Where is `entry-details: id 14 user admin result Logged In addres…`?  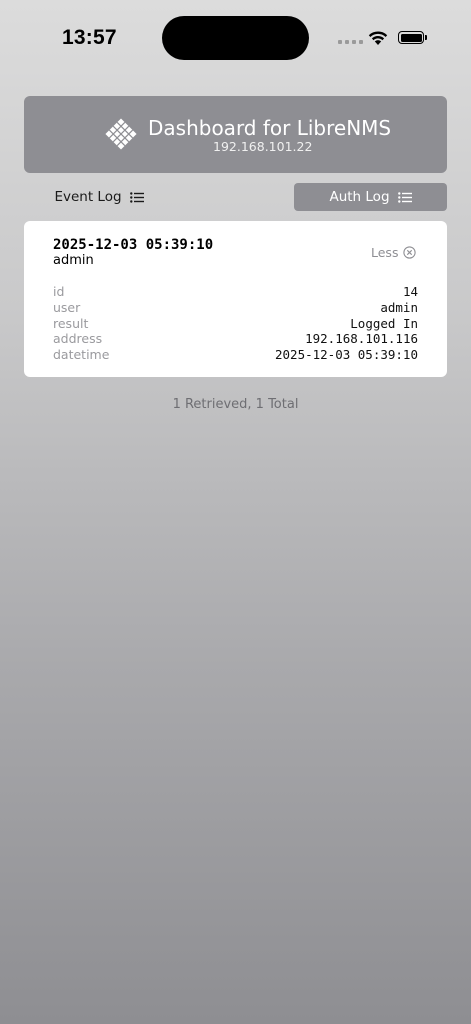 entry-details: id 14 user admin result Logged In addres… is located at coordinates (235, 323).